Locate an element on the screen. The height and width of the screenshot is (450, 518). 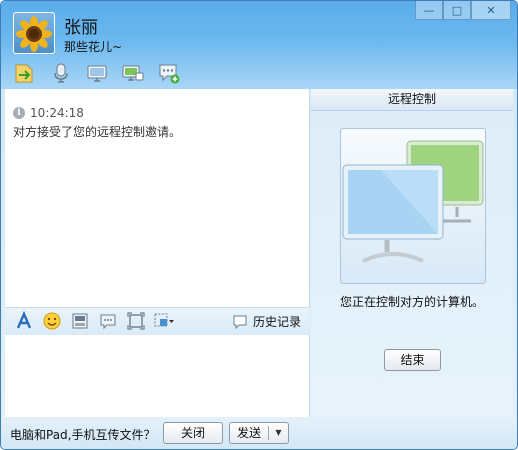
bottom-bar: 电脑和Pad,手机互传文件？ 关闭 发送 ▼ is located at coordinates (259, 433).